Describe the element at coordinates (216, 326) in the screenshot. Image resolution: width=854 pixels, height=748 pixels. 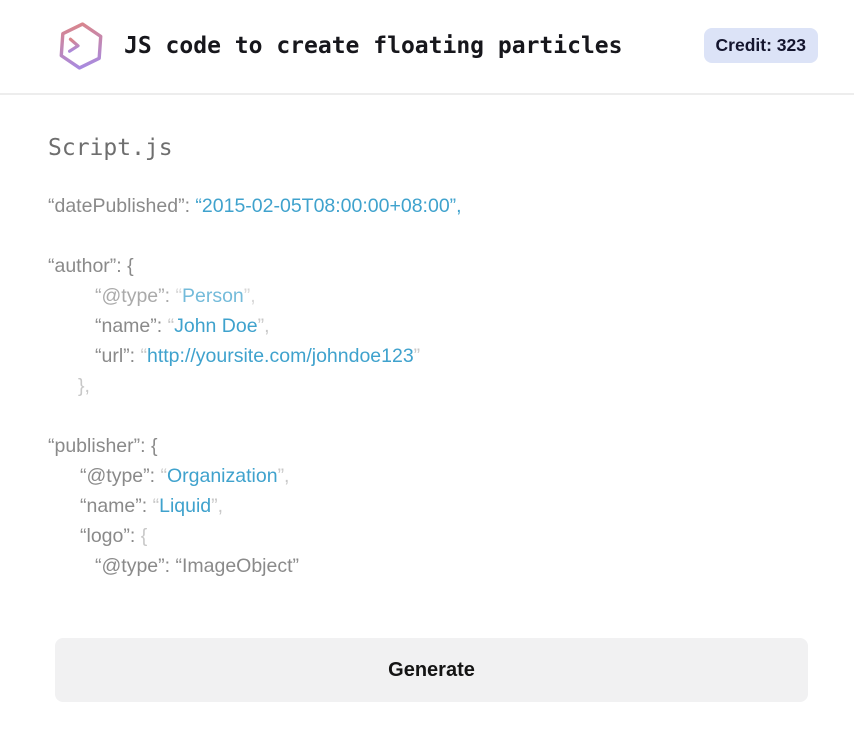
I see `code-token: John Doe` at that location.